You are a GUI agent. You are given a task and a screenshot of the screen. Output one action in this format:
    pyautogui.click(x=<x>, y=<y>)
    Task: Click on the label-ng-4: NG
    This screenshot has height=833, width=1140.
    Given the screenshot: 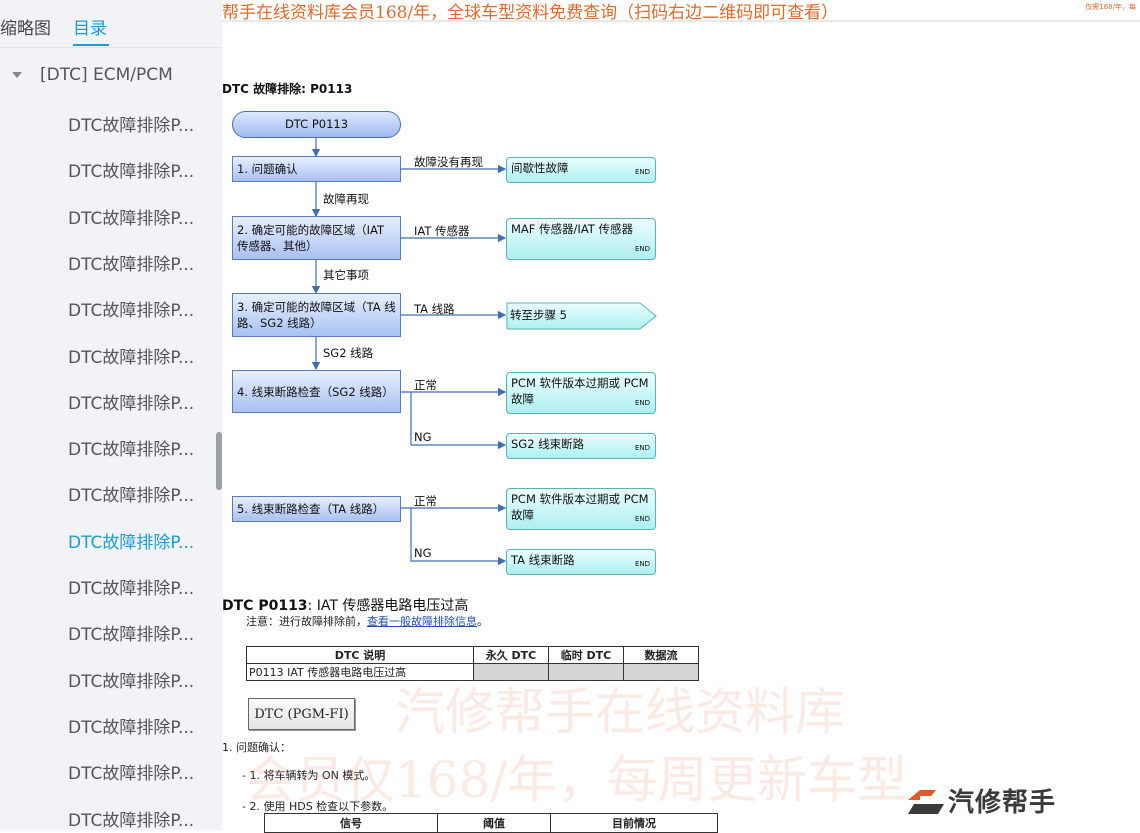 What is the action you would take?
    pyautogui.click(x=423, y=437)
    